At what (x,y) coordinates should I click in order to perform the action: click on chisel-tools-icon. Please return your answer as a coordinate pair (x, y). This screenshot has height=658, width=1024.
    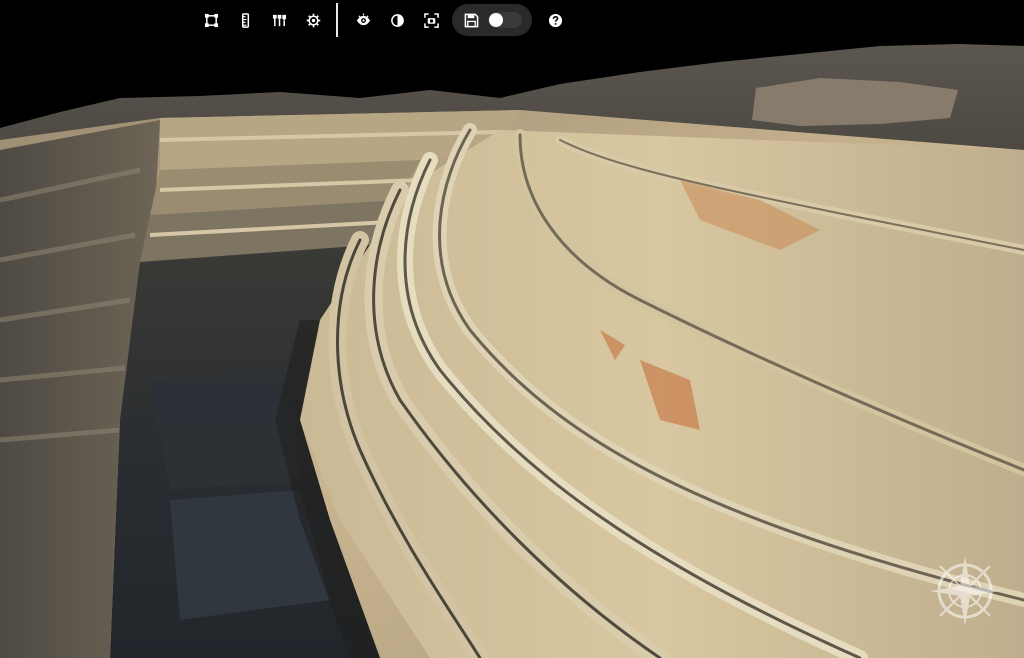
    Looking at the image, I should click on (279, 20).